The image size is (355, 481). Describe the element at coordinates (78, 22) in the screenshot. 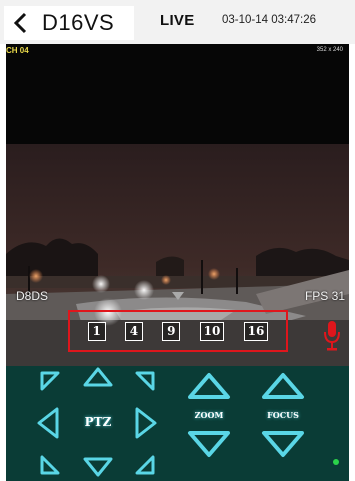

I see `device-title: D16VS` at that location.